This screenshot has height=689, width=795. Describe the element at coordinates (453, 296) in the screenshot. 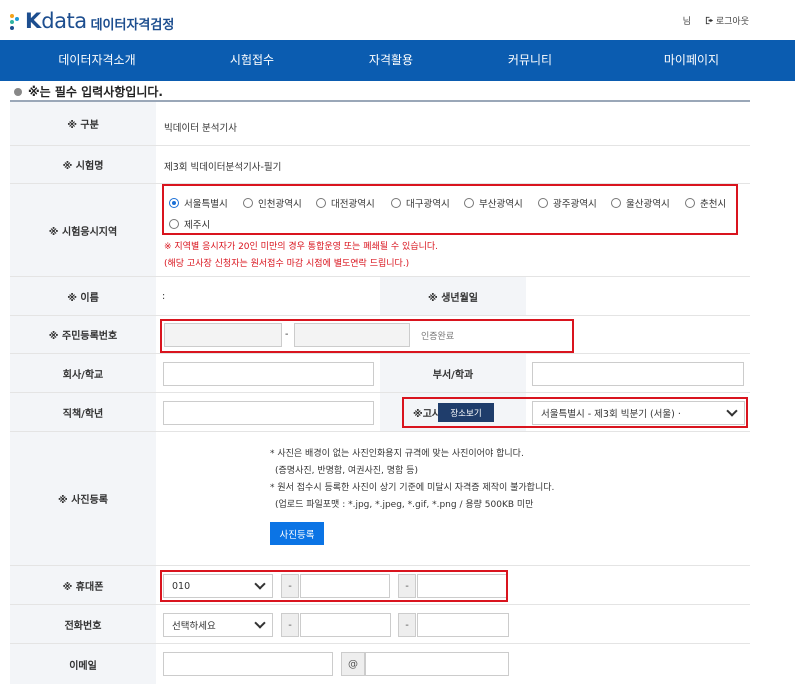

I see `label-birth: ※ 생년월일` at that location.